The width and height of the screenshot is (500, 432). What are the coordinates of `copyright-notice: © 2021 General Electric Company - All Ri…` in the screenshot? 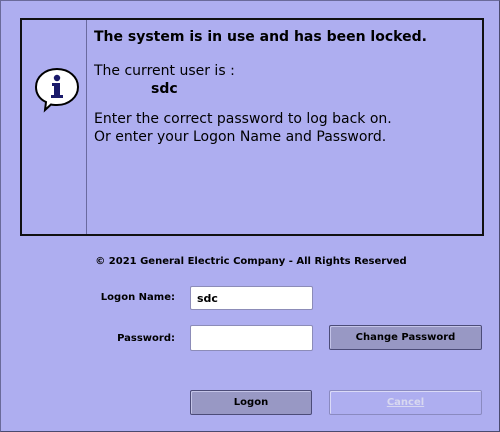 It's located at (251, 261).